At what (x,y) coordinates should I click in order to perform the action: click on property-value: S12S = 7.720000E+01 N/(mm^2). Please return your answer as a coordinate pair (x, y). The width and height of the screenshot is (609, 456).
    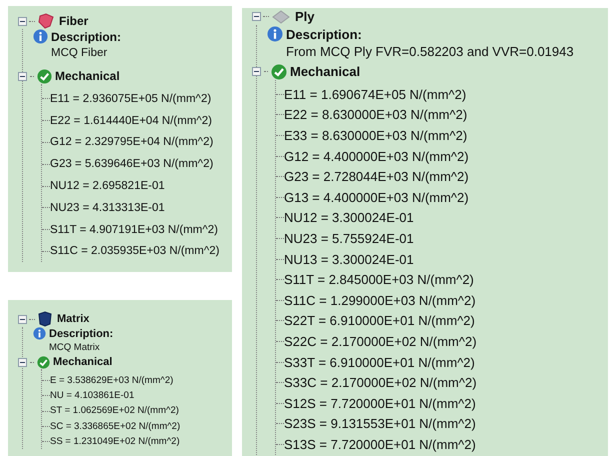
    Looking at the image, I should click on (380, 403).